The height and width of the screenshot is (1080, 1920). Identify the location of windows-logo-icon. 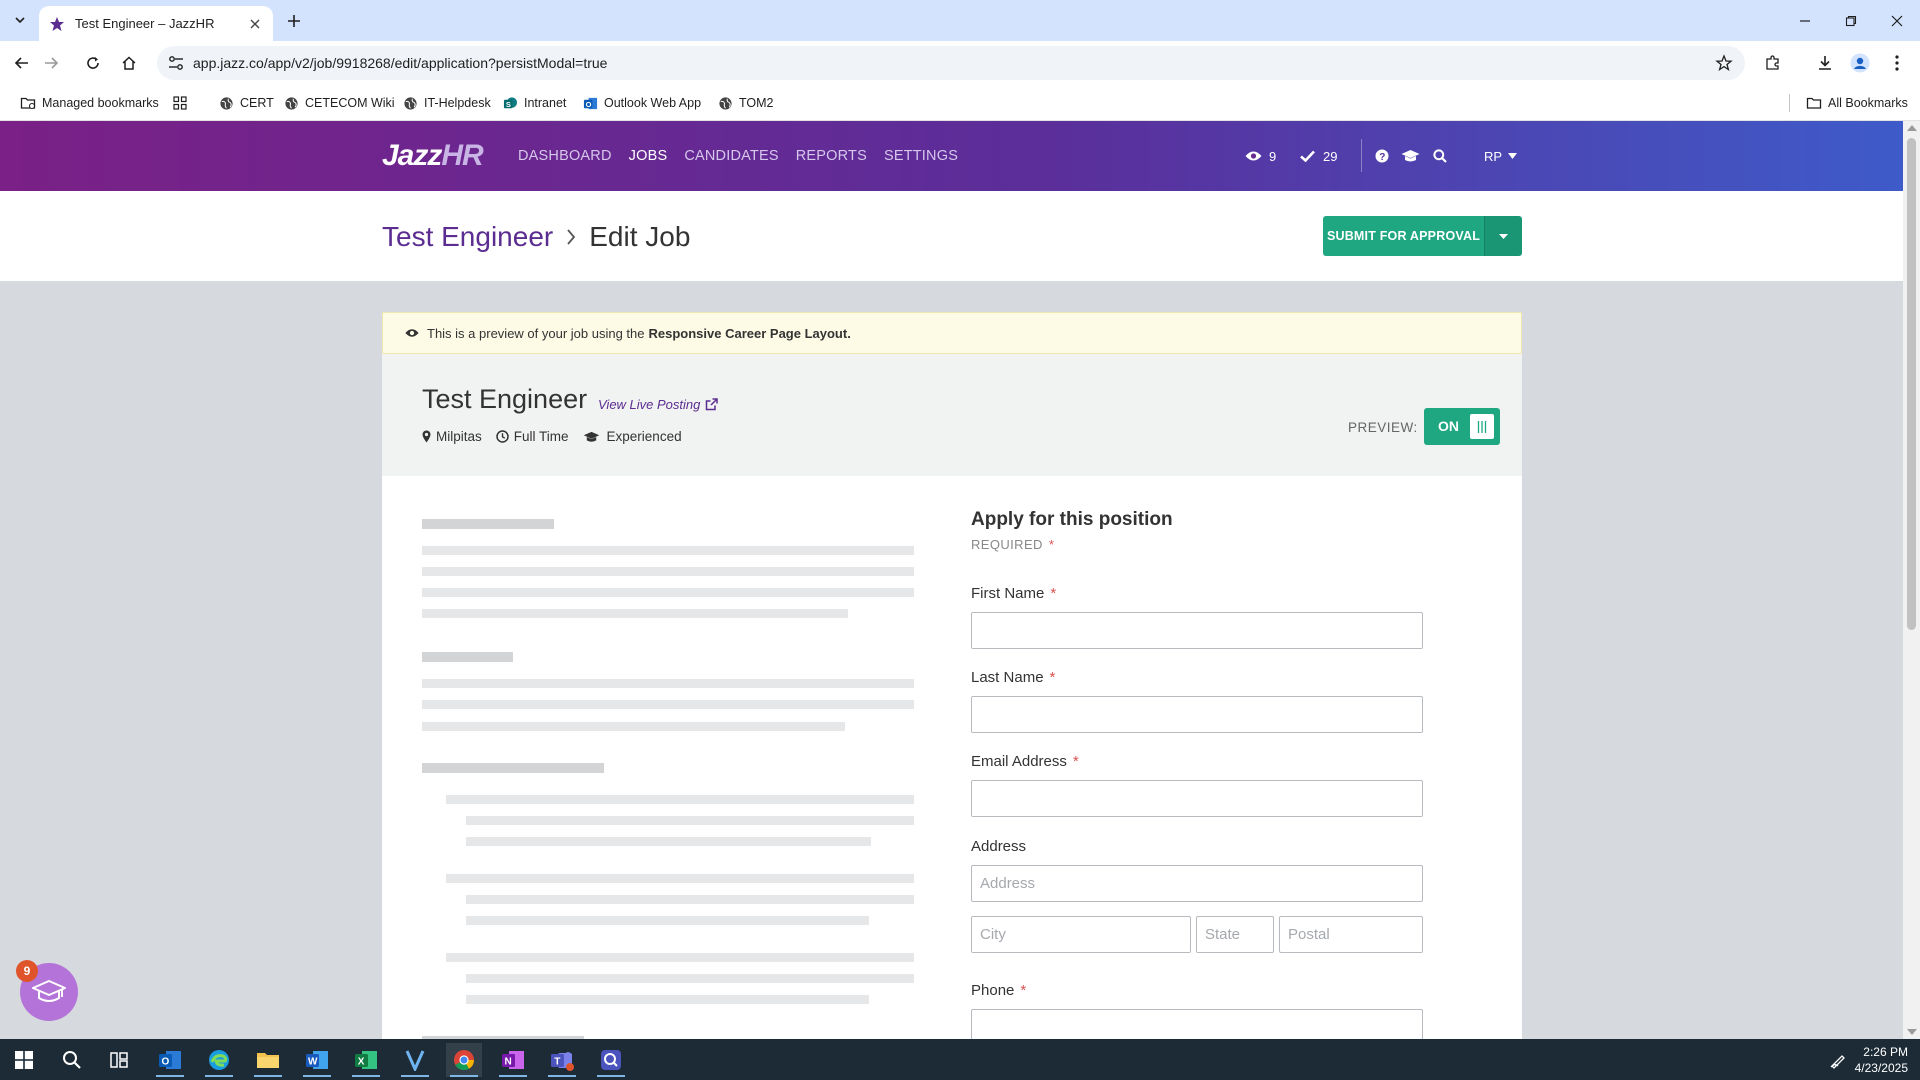
(24, 1060).